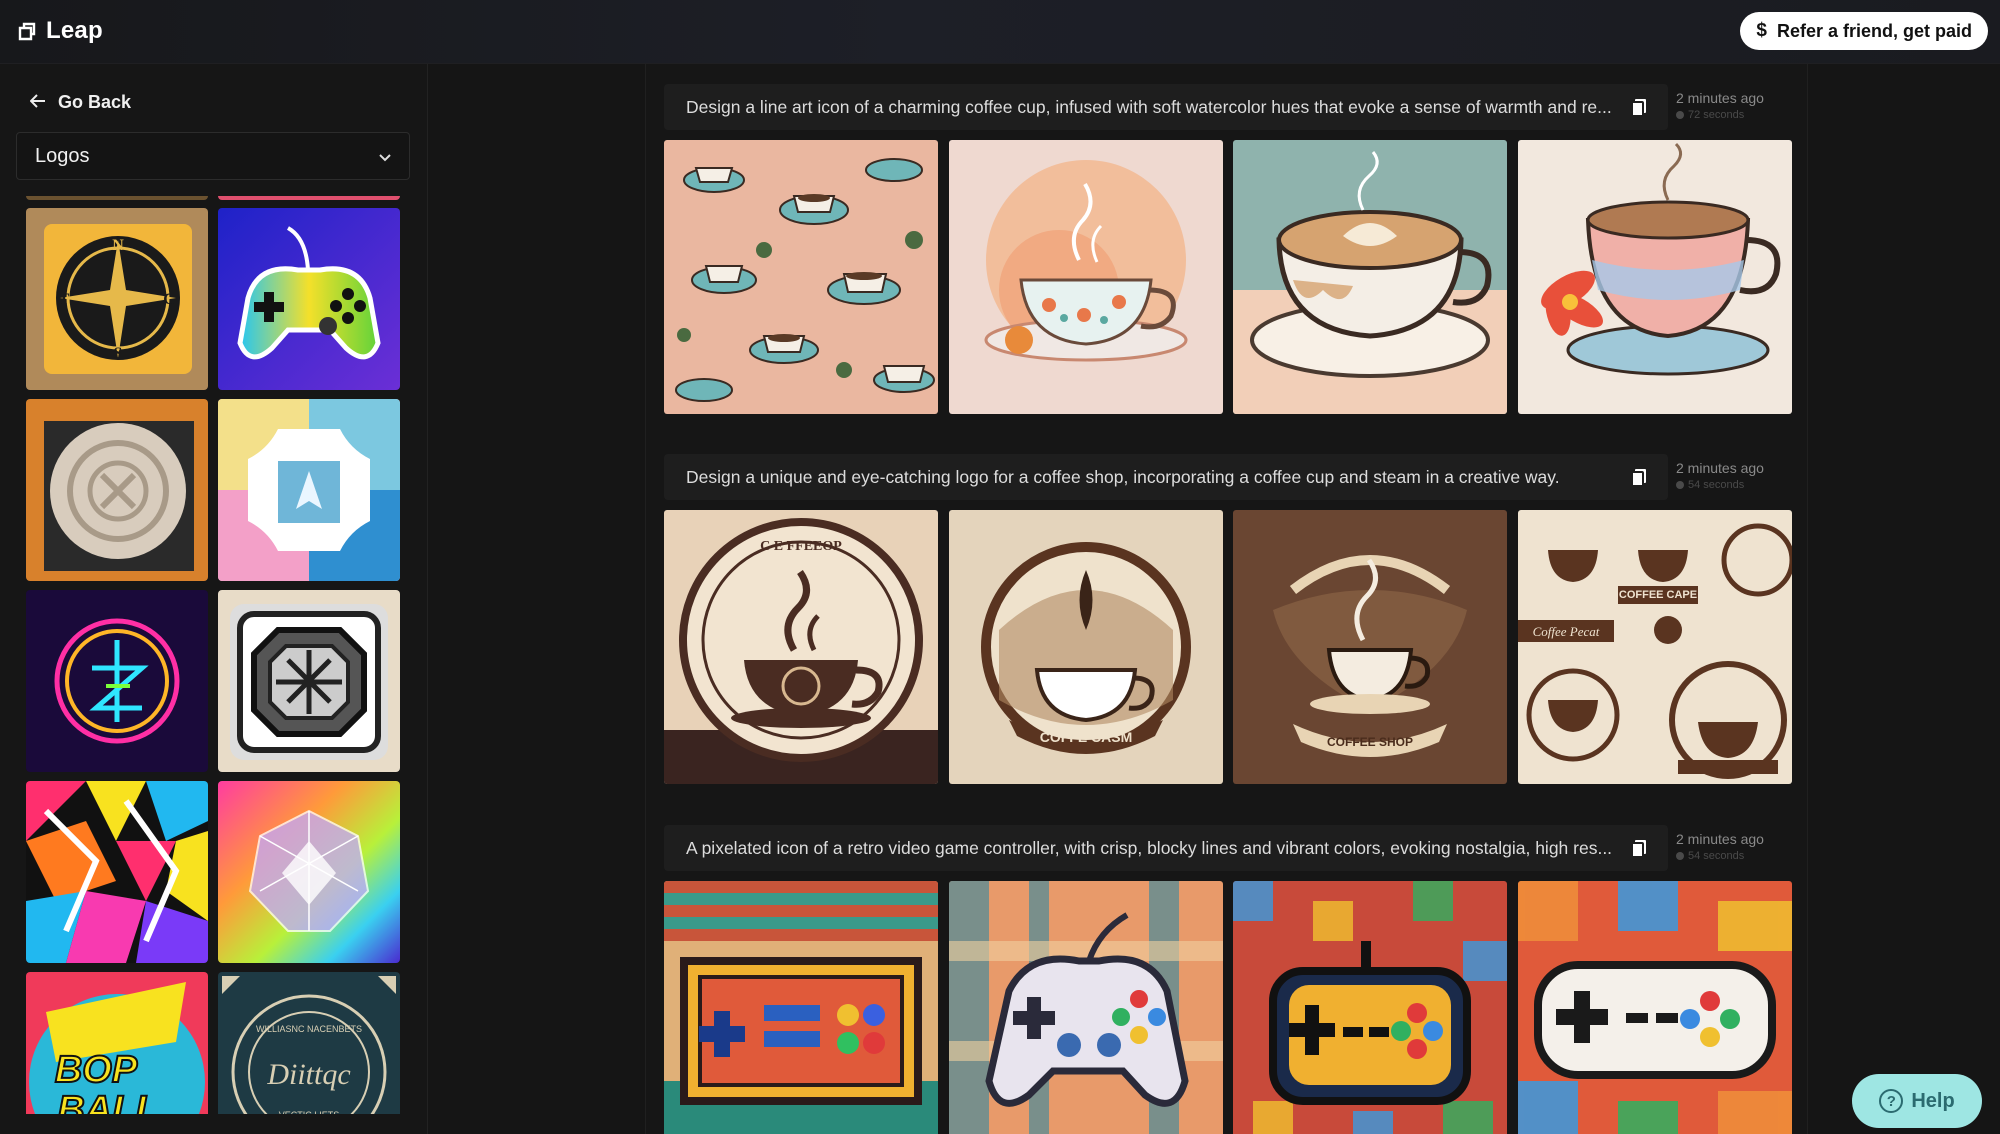 The height and width of the screenshot is (1134, 2000). What do you see at coordinates (1891, 1101) in the screenshot?
I see `question-icon: ?` at bounding box center [1891, 1101].